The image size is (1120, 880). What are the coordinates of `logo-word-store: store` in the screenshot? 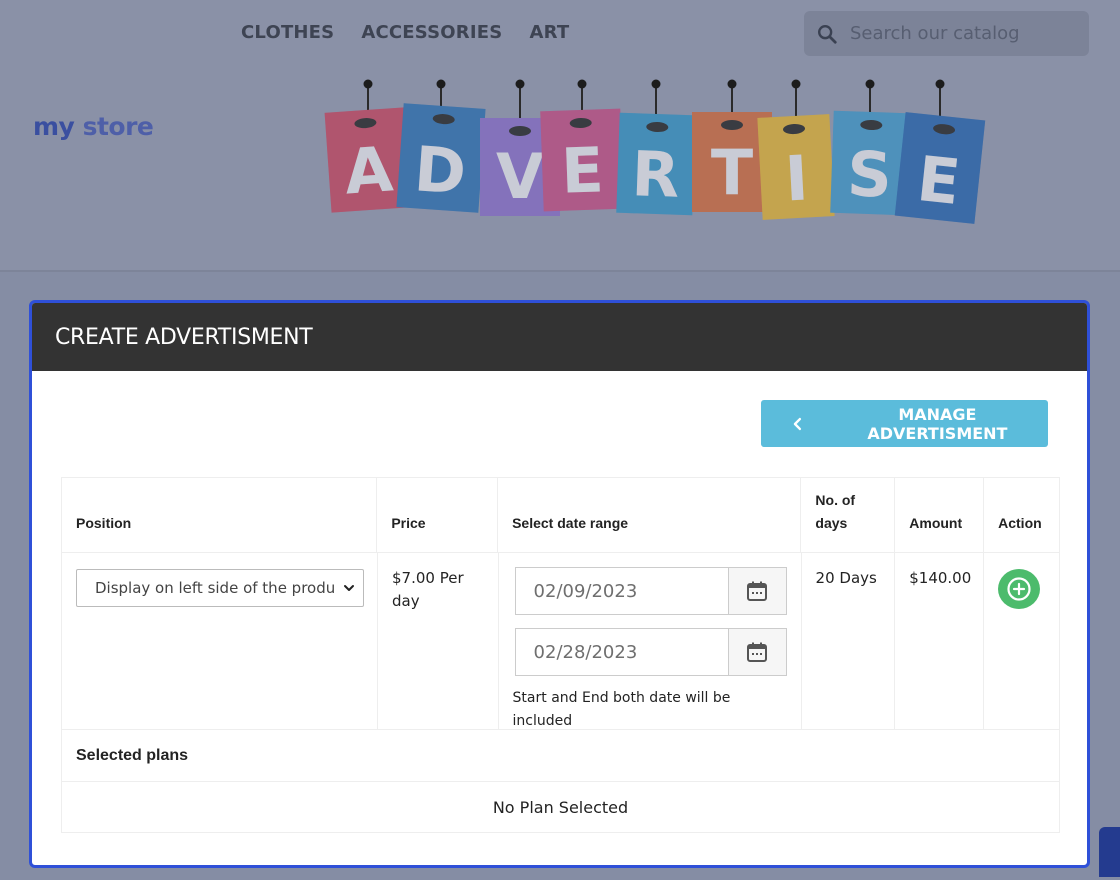 It's located at (118, 126).